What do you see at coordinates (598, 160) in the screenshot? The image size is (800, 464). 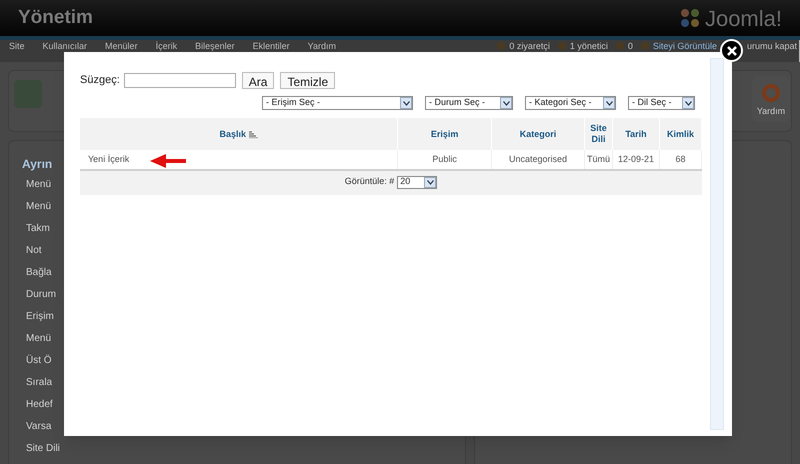 I see `table-cell: Tümü` at bounding box center [598, 160].